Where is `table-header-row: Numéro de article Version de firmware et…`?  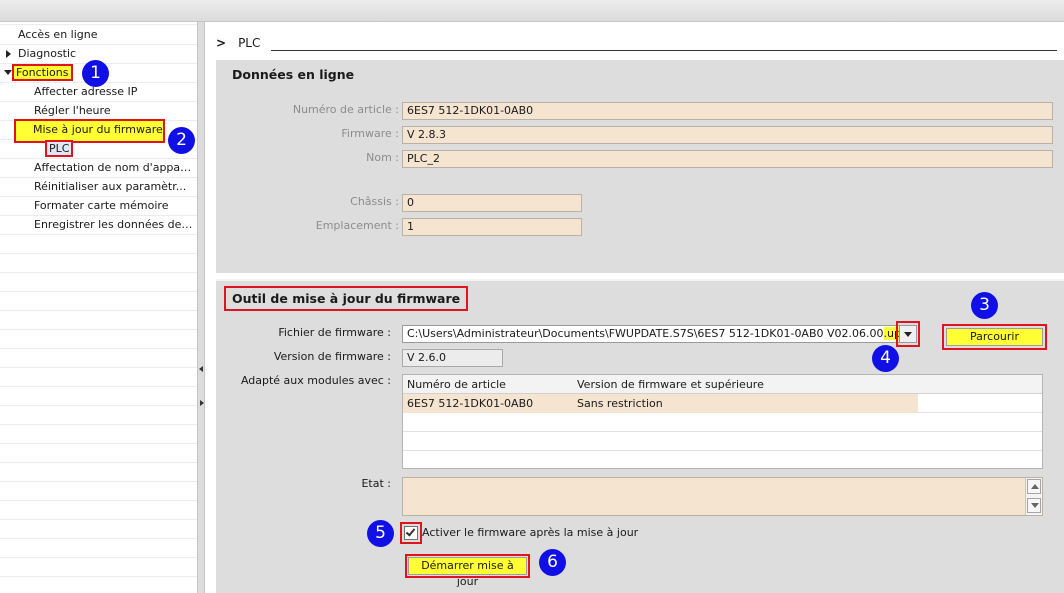
table-header-row: Numéro de article Version de firmware et… is located at coordinates (722, 384).